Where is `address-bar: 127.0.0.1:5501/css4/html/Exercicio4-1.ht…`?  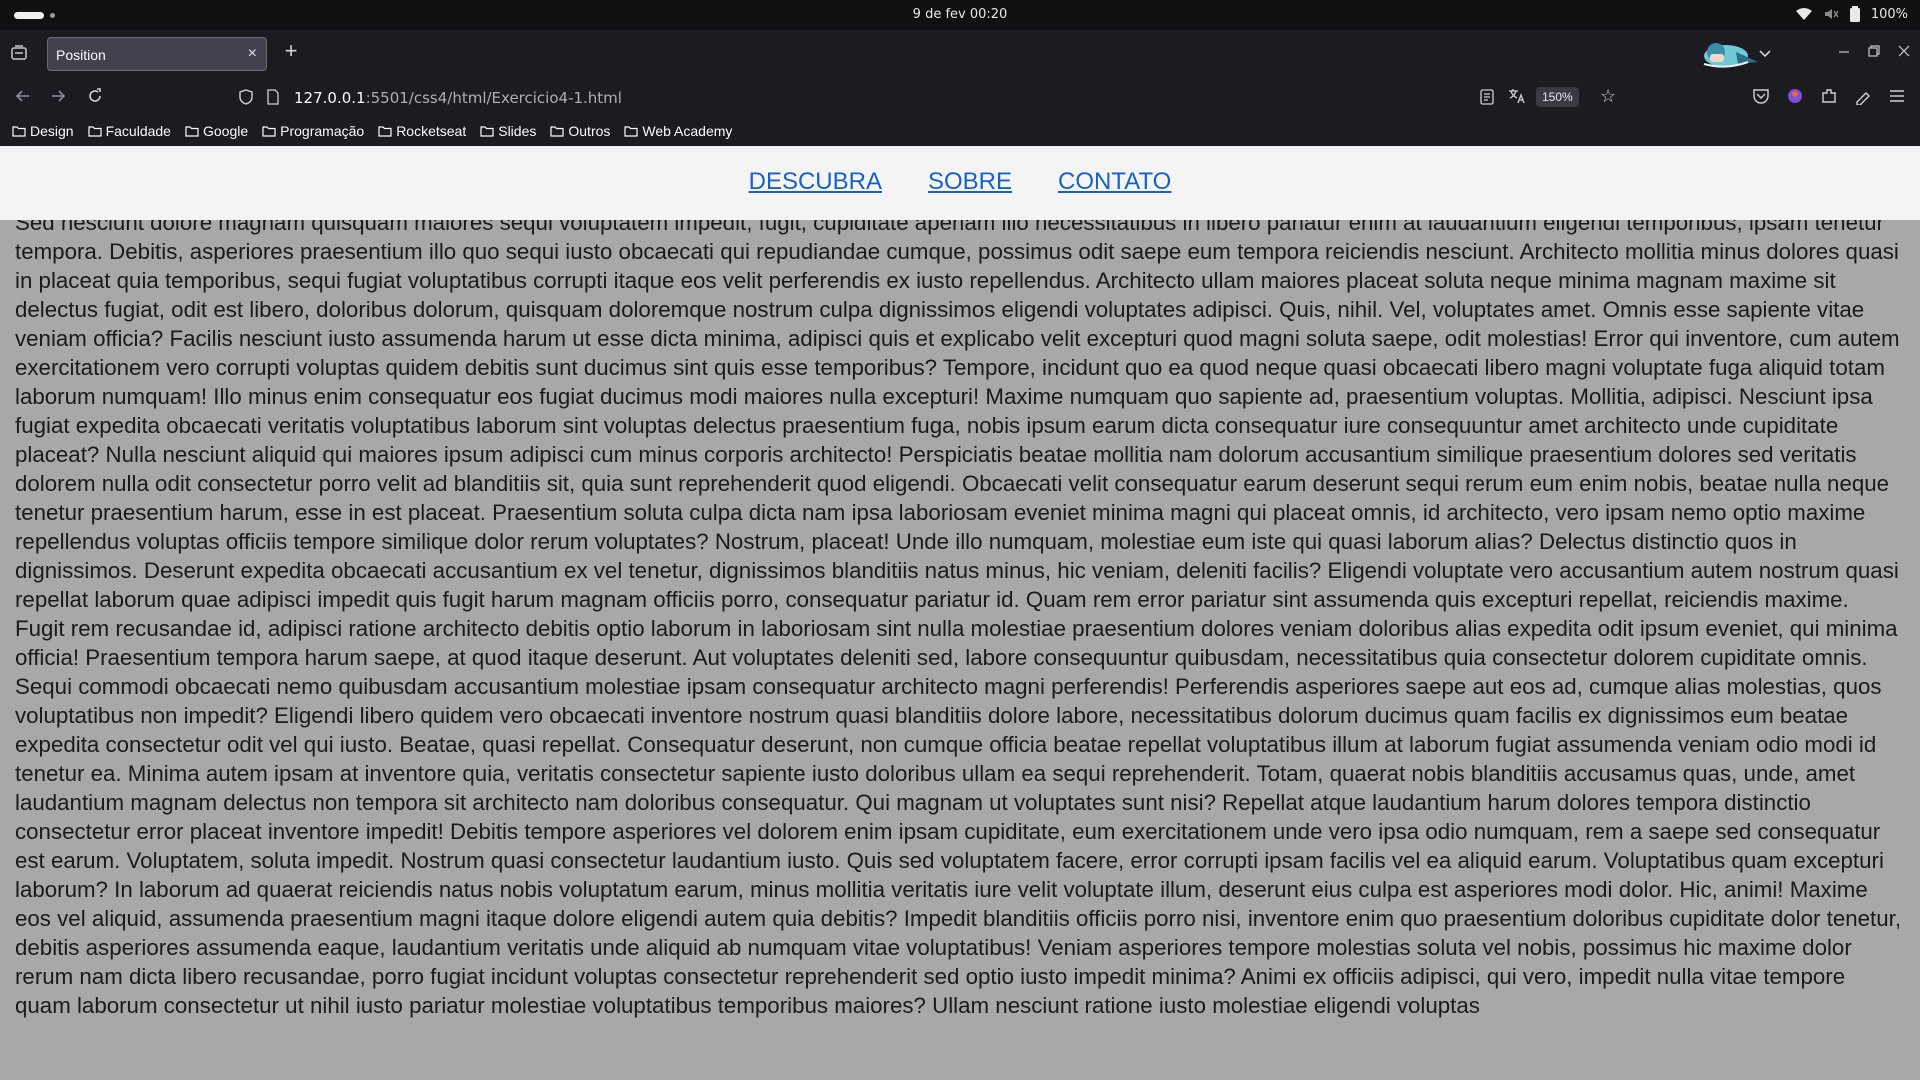
address-bar: 127.0.0.1:5501/css4/html/Exercicio4-1.ht… is located at coordinates (923, 97).